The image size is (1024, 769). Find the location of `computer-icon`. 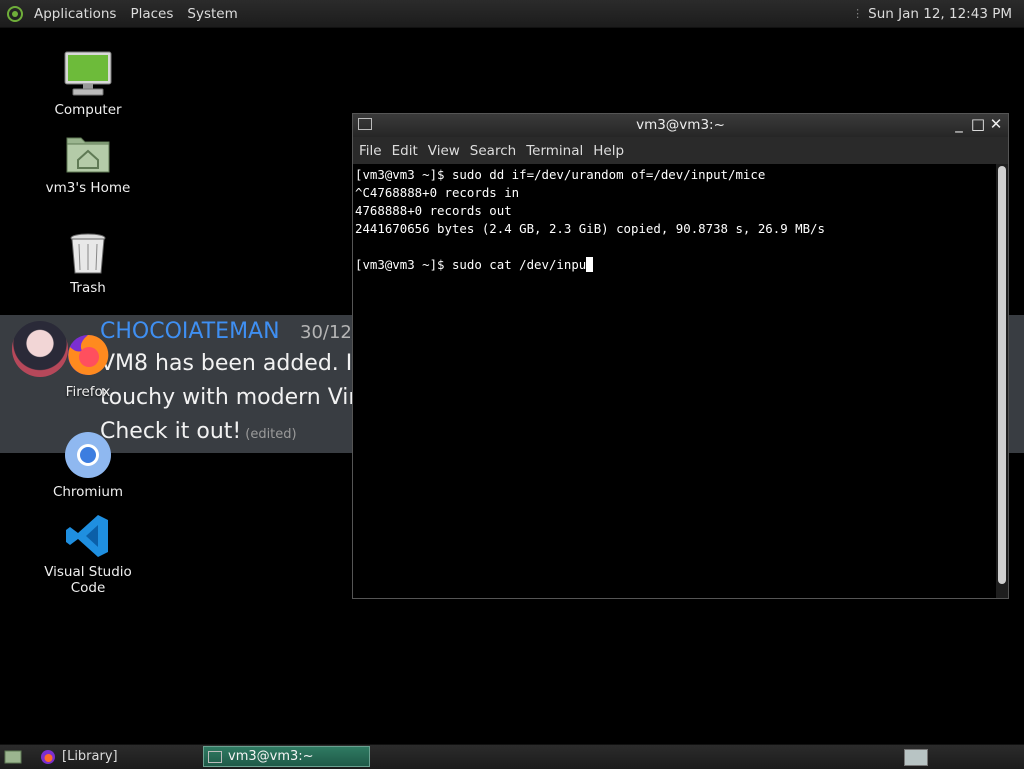

computer-icon is located at coordinates (88, 73).